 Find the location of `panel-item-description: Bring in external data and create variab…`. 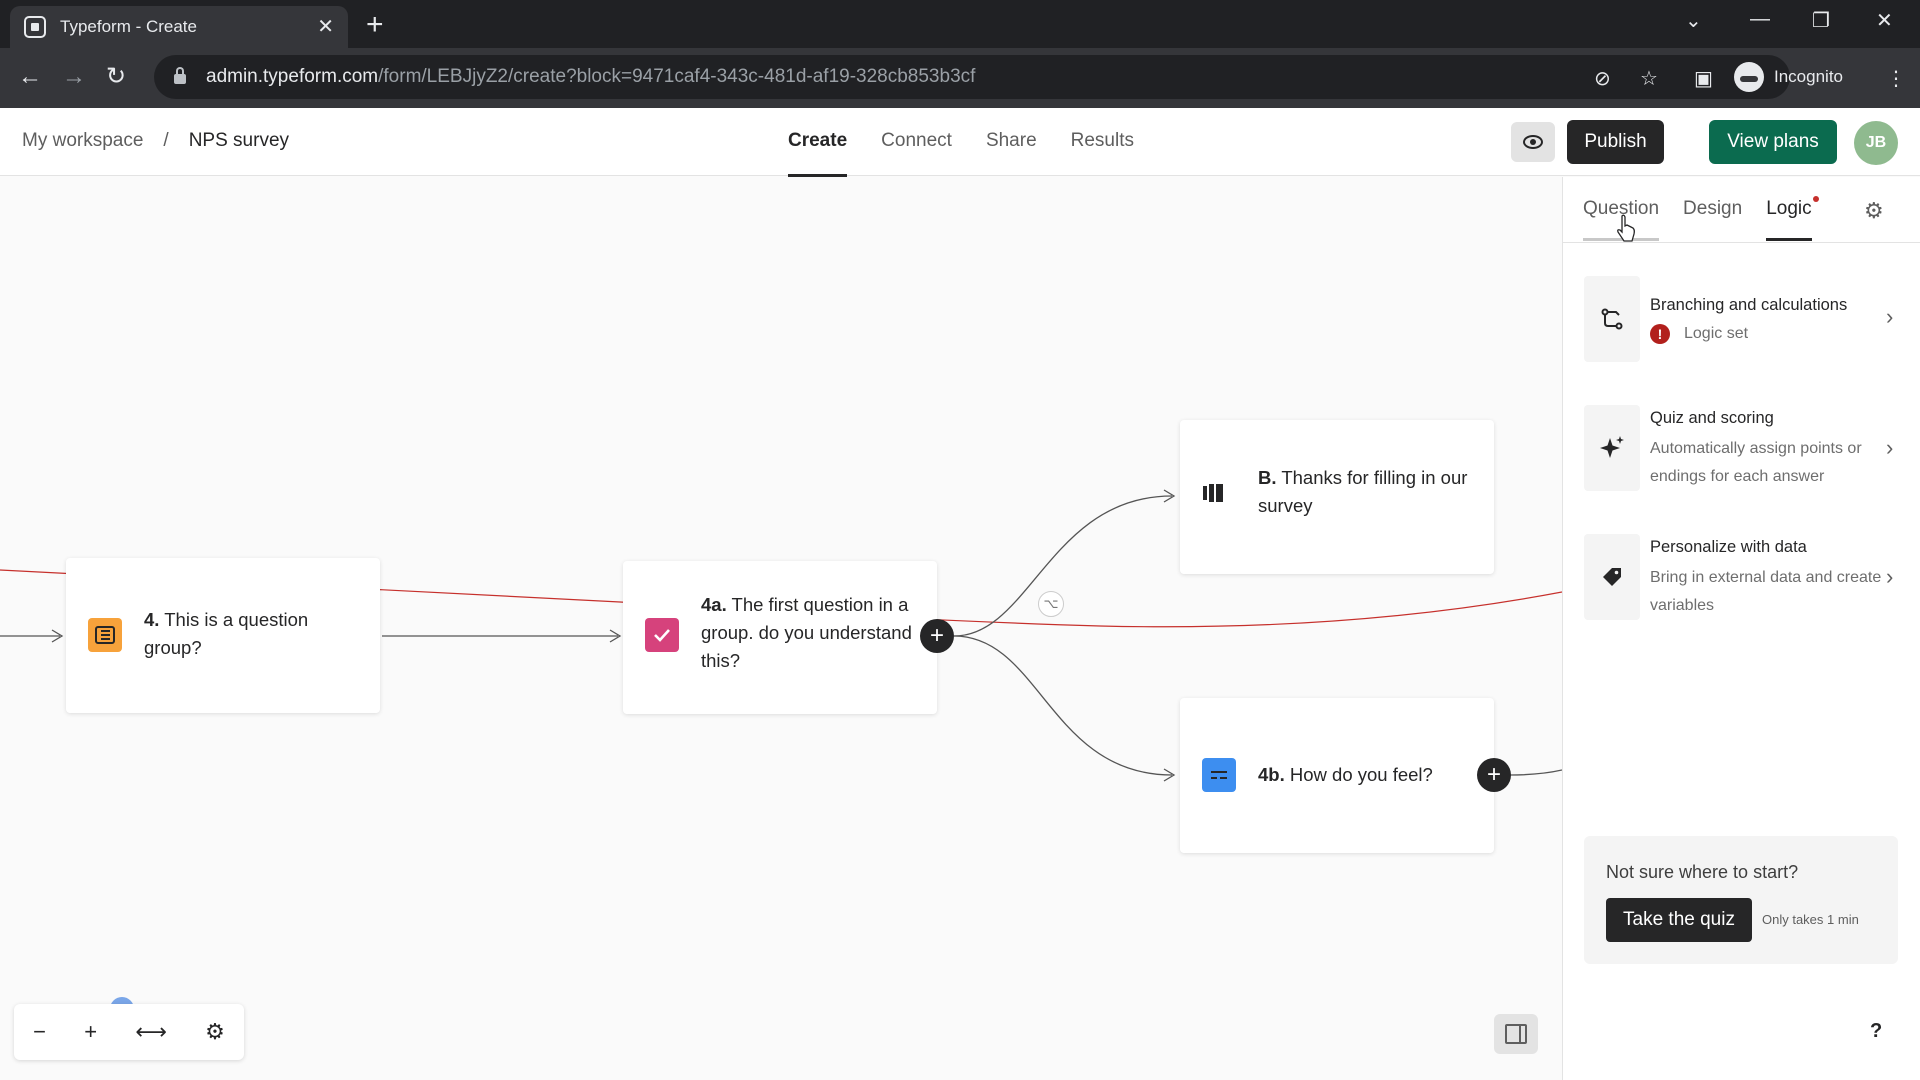

panel-item-description: Bring in external data and create variab… is located at coordinates (1766, 591).